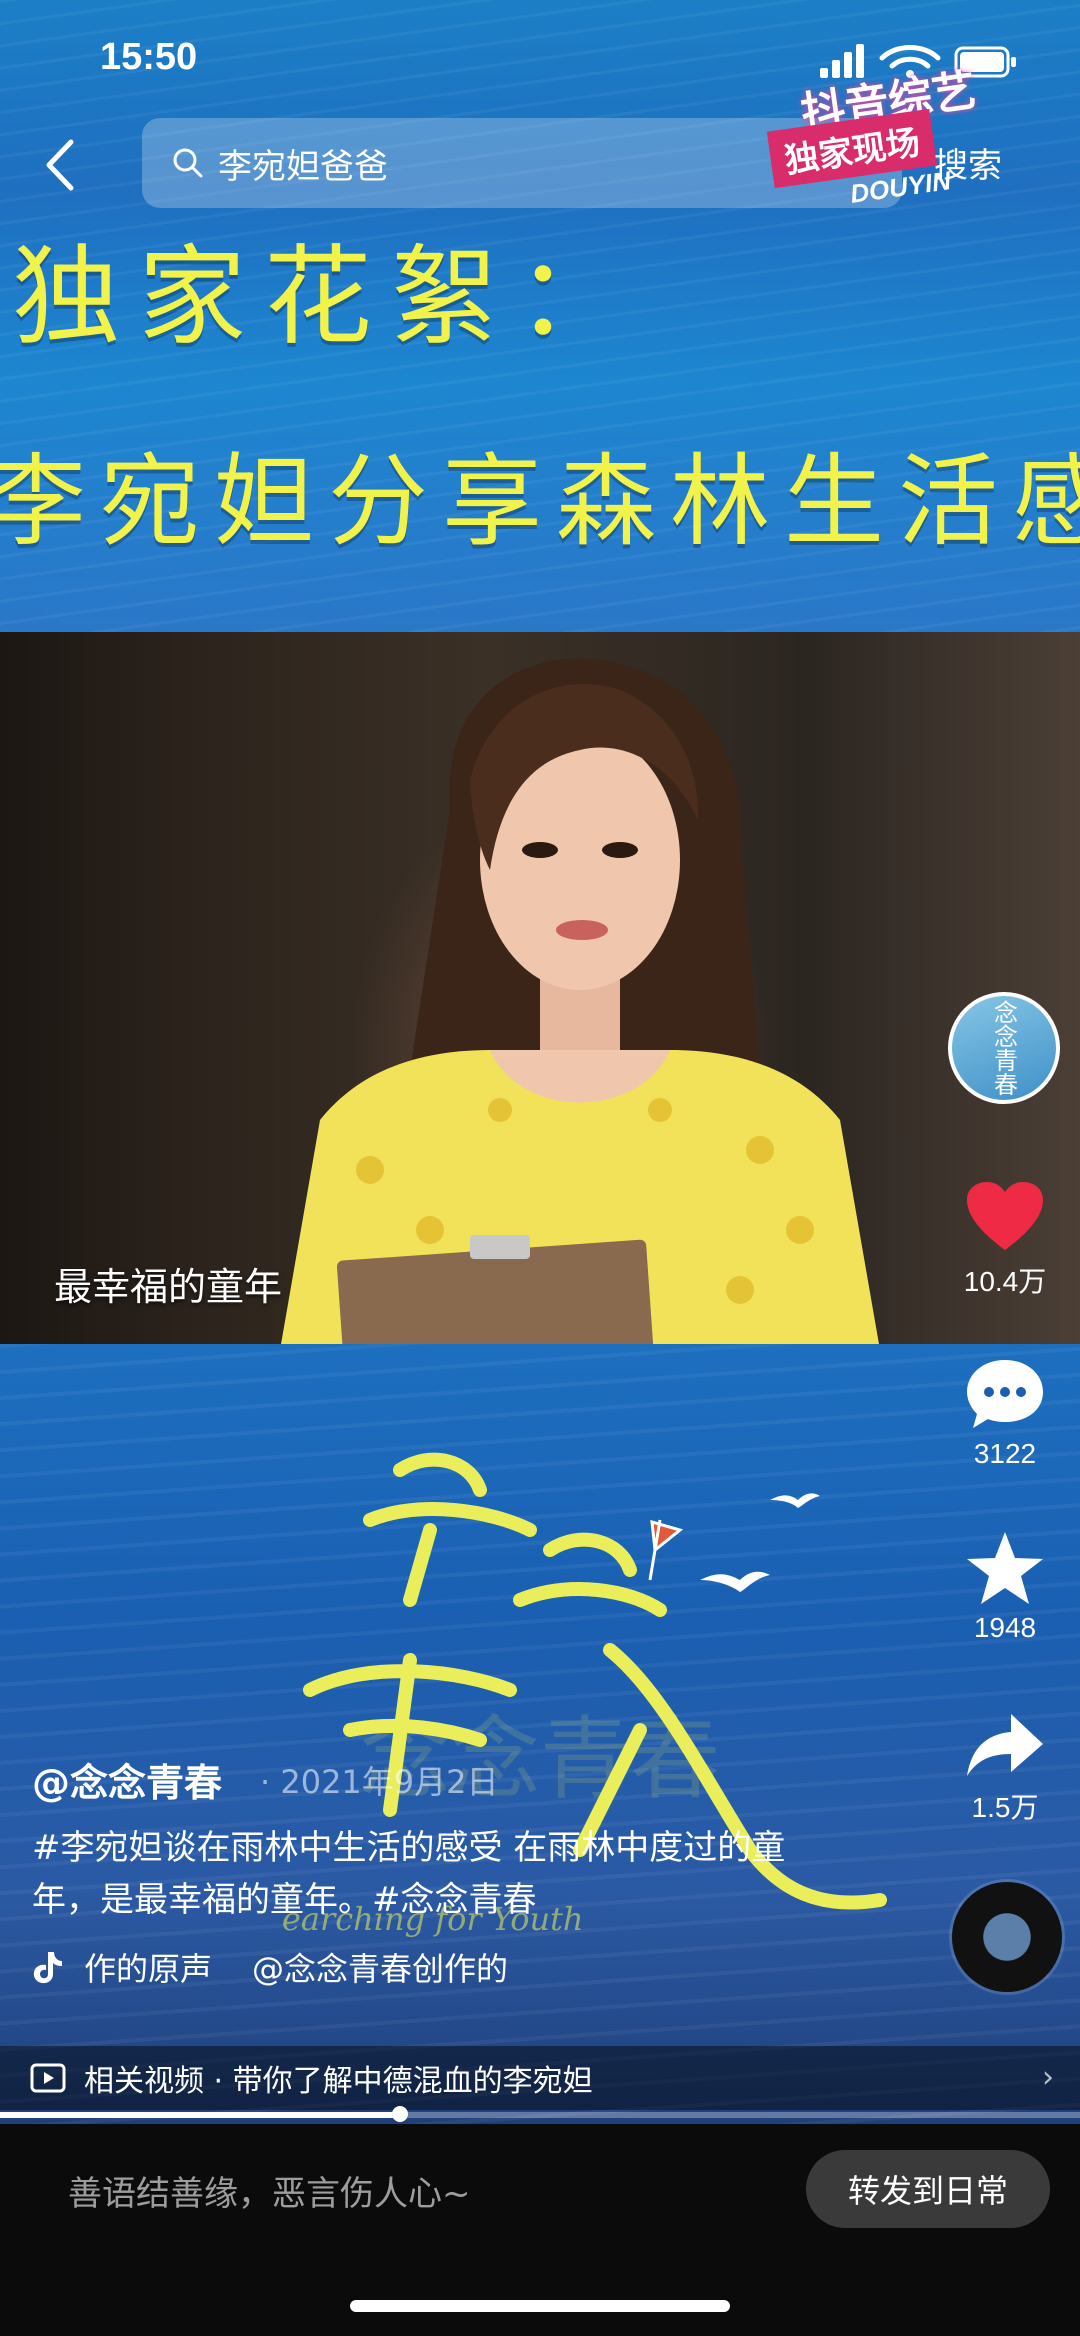  Describe the element at coordinates (168, 1287) in the screenshot. I see `video-subtitle: 最幸福的童年` at that location.